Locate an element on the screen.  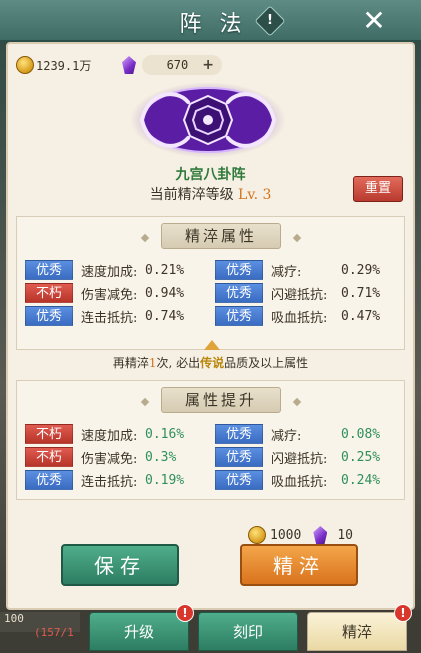
formation-emblem-icon is located at coordinates (208, 120).